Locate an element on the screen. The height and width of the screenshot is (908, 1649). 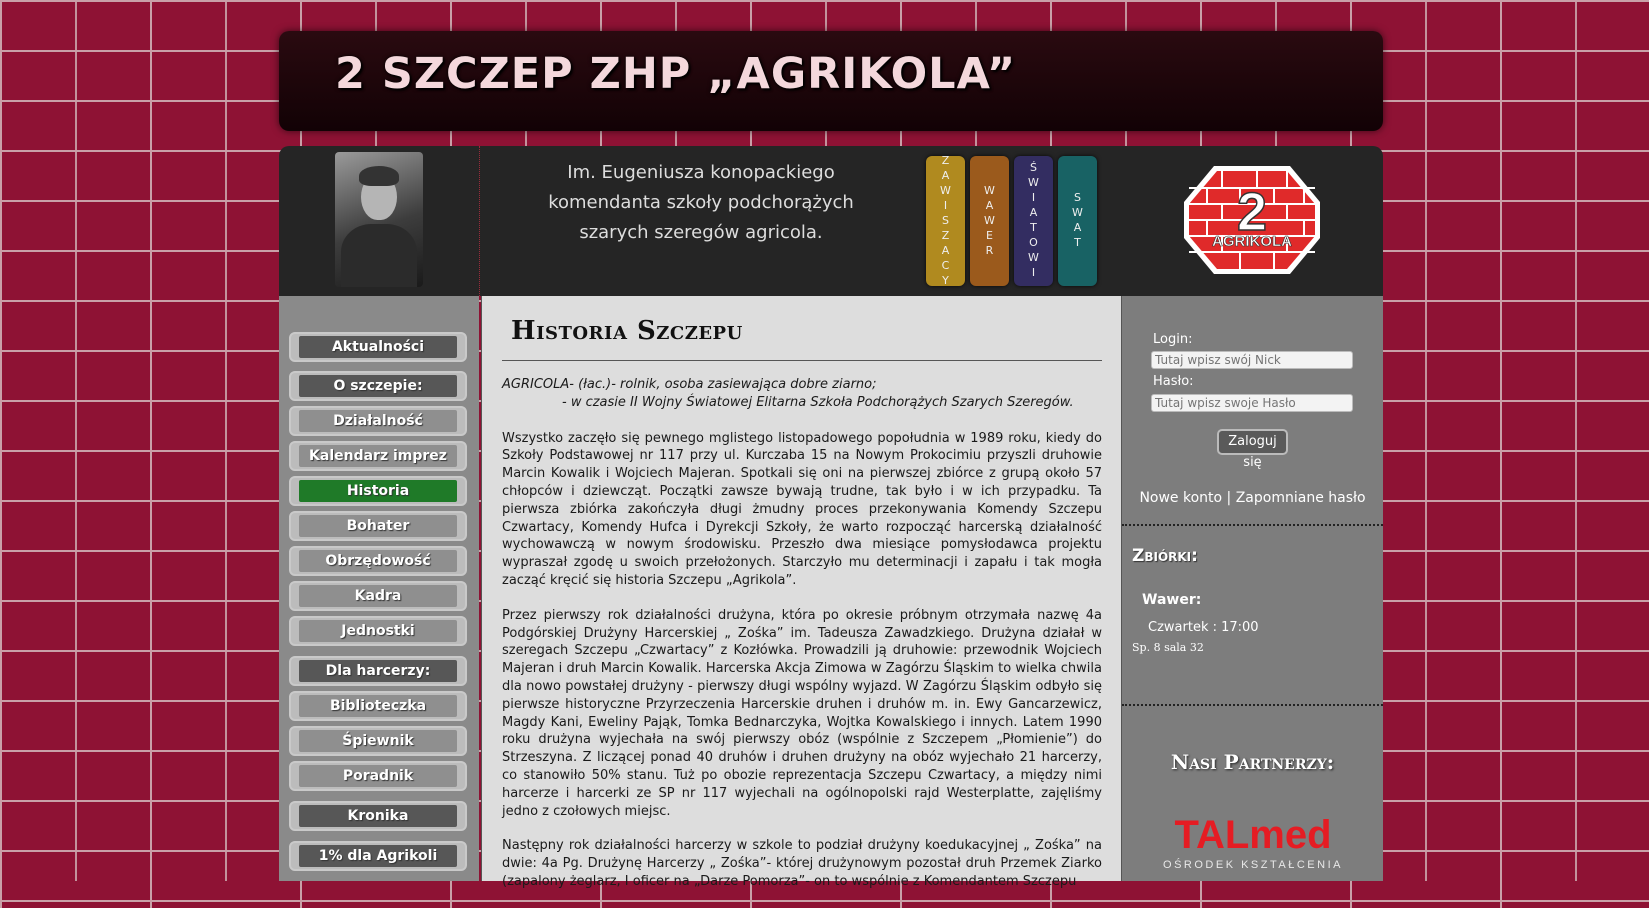
partner-subtitle: OŚRODEK KSZTAŁCENIA is located at coordinates (1253, 864).